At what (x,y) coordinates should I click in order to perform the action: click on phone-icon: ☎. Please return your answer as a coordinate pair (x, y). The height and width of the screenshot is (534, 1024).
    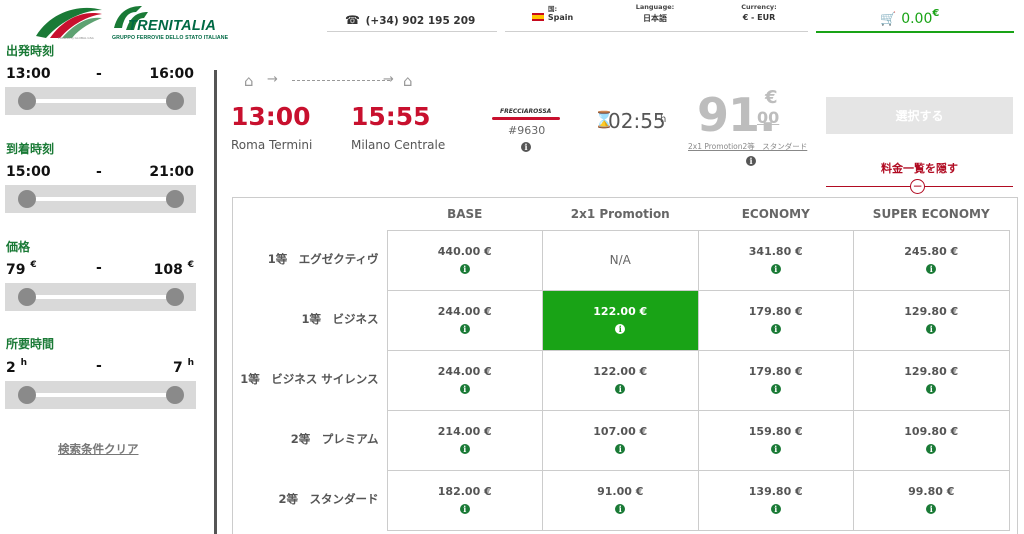
    Looking at the image, I should click on (352, 20).